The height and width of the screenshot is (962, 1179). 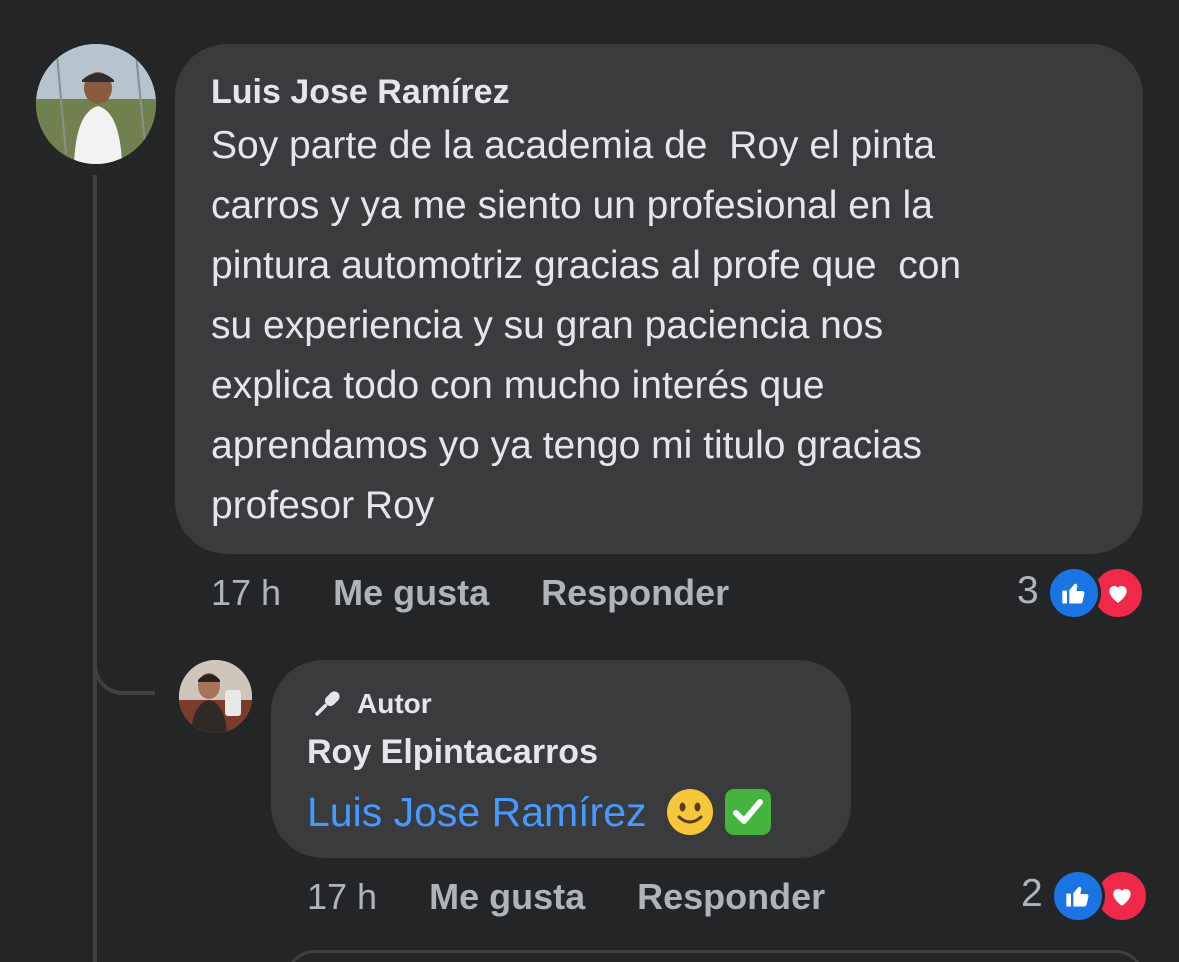 I want to click on comment-line: profesor Roy, so click(x=323, y=505).